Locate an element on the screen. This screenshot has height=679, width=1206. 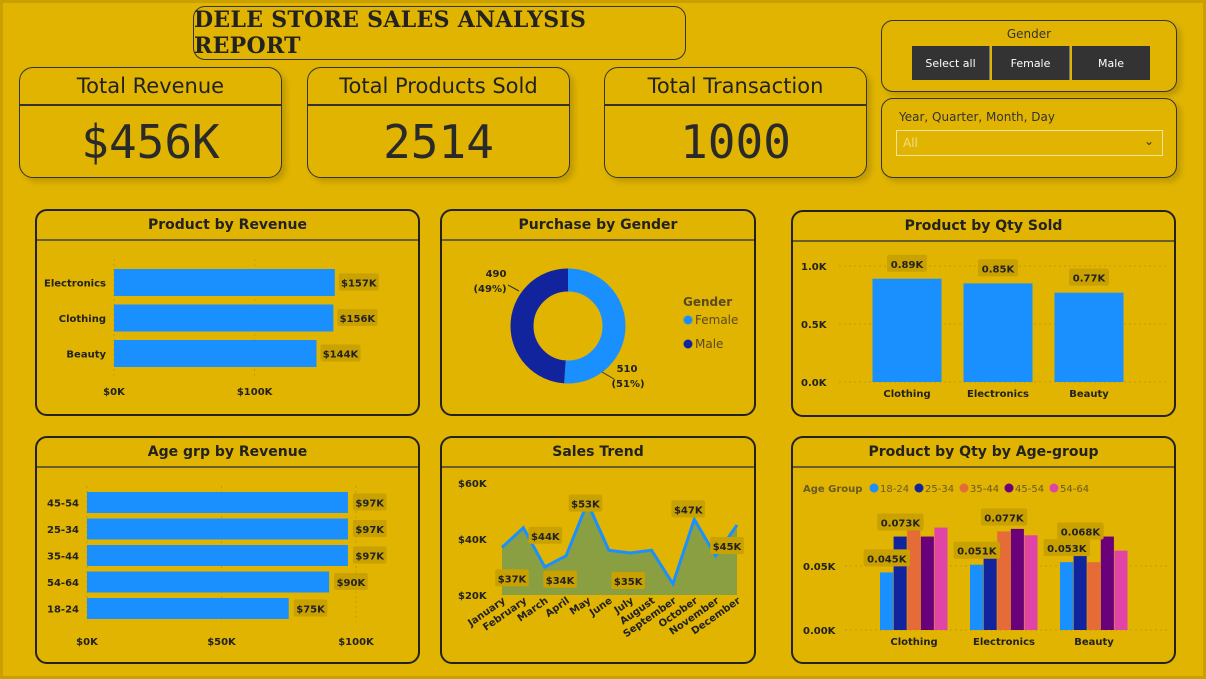
category-label: May is located at coordinates (580, 606).